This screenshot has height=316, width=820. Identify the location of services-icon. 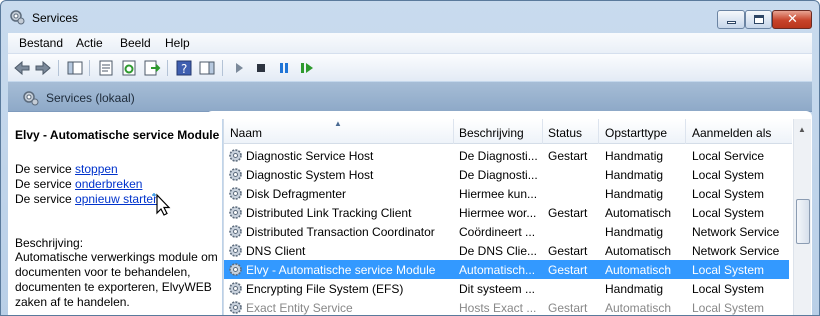
(31, 98).